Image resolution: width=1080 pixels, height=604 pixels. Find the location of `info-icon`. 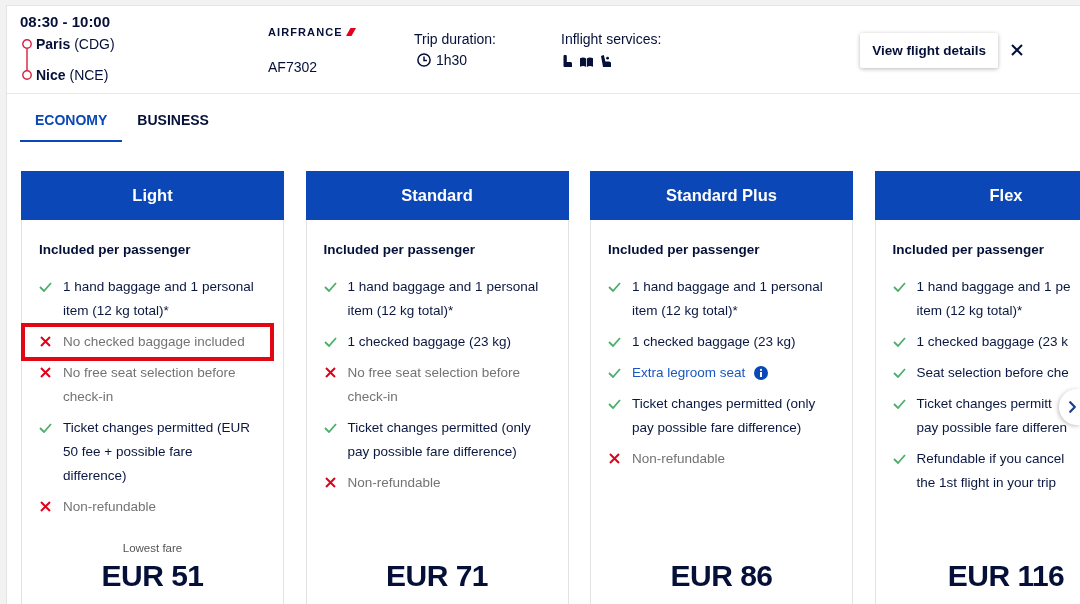

info-icon is located at coordinates (761, 373).